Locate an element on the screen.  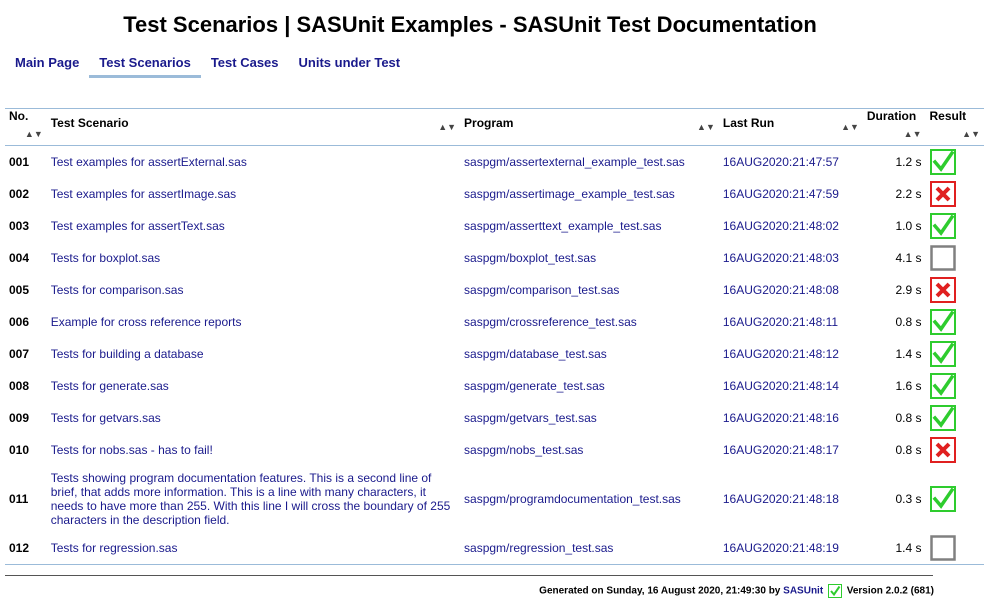
scenario-link: Tests for boxplot.sas is located at coordinates (253, 258).